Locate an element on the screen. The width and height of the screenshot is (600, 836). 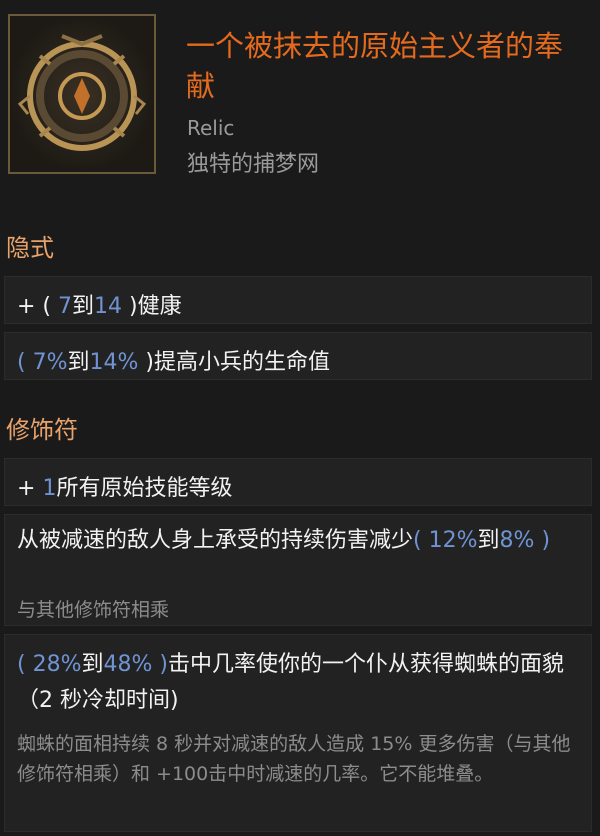
modifiers-heading: 修饰符 is located at coordinates (42, 430).